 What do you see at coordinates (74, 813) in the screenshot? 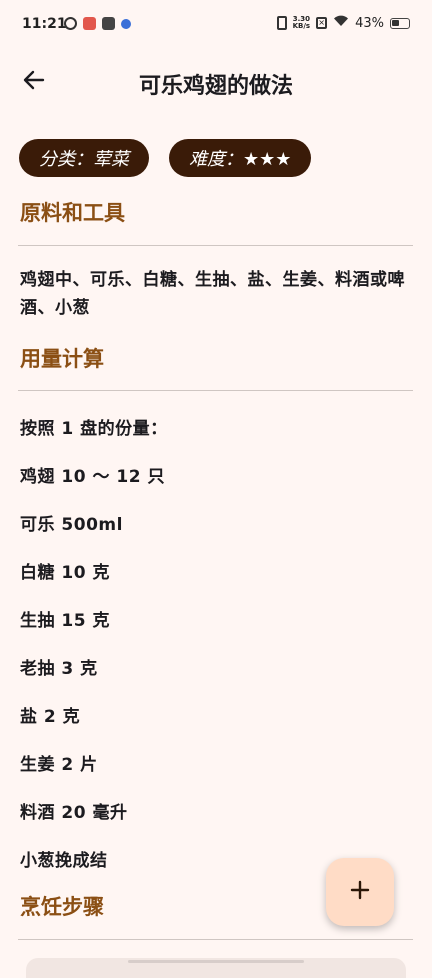
I see `quantity-line: 料酒 20 毫升` at bounding box center [74, 813].